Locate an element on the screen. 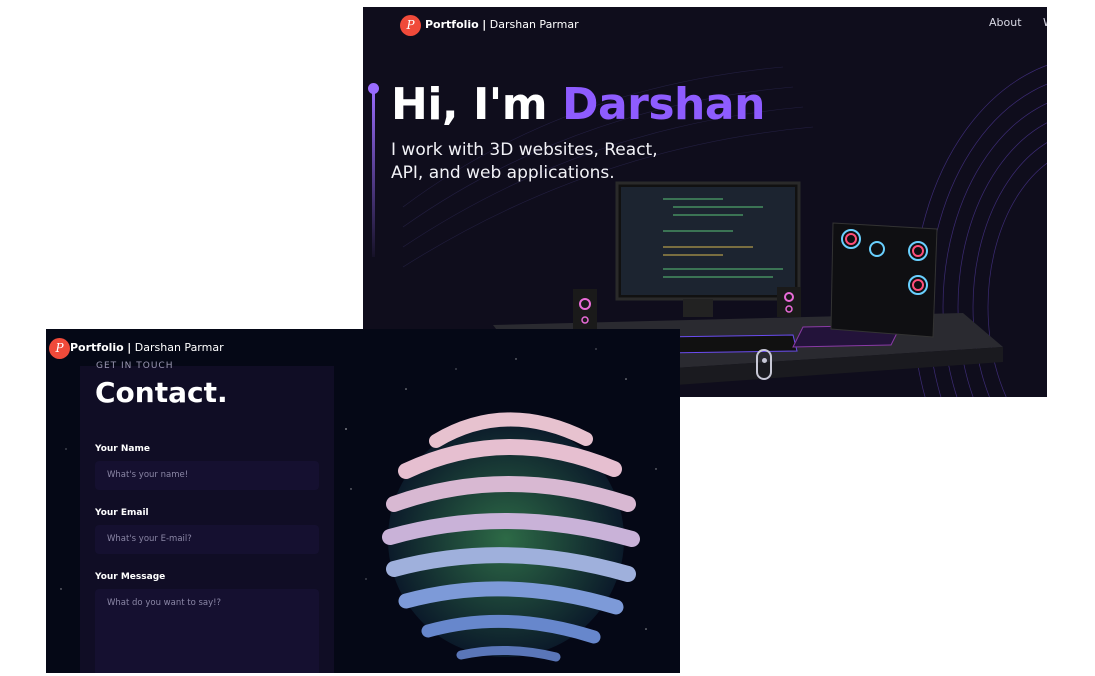  section-eyebrow: GET IN TOUCH is located at coordinates (135, 366).